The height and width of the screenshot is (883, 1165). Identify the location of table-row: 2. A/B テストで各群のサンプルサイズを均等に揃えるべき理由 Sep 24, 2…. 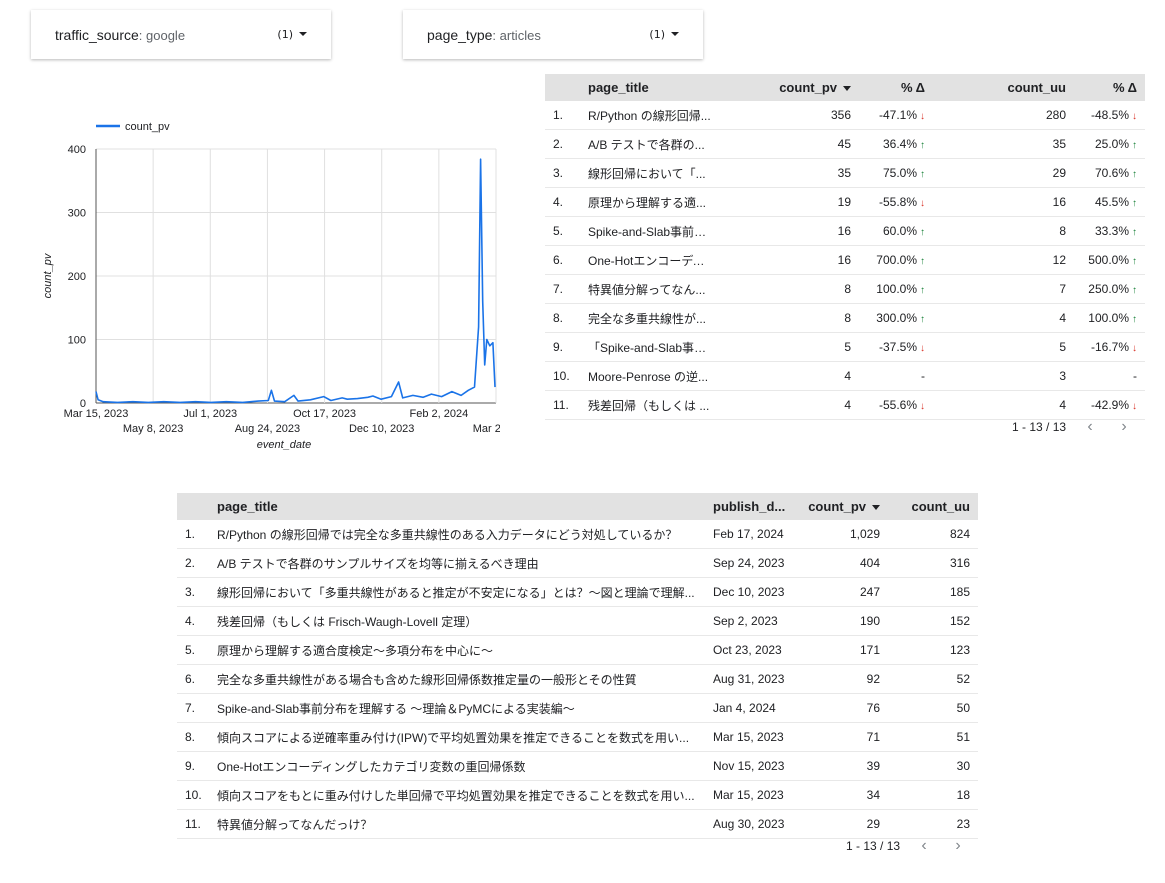
(577, 563).